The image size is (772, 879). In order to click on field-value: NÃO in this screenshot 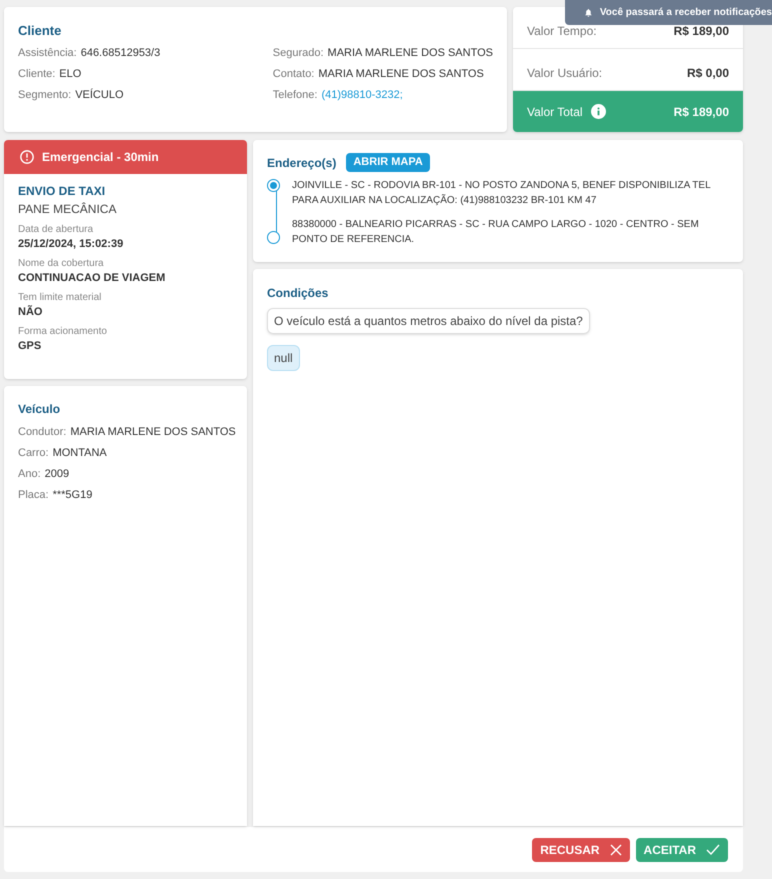, I will do `click(31, 312)`.